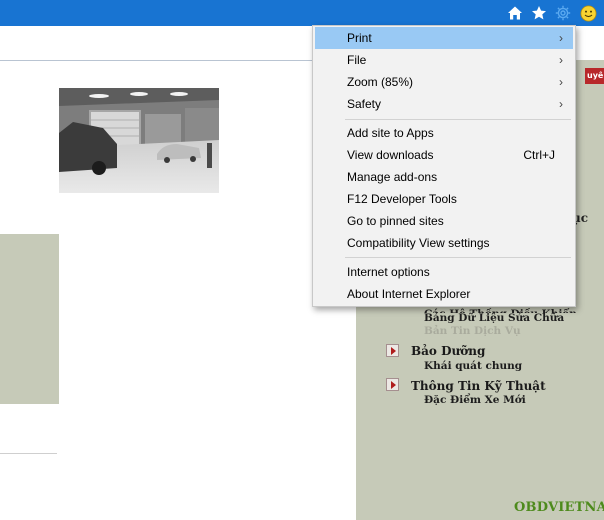 This screenshot has height=520, width=604. I want to click on menu-item-f12-developer-tools: F12 Developer Tools, so click(444, 199).